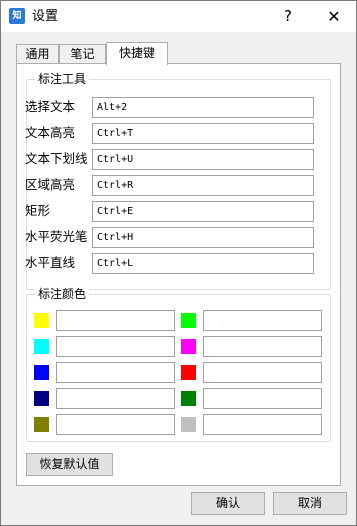 This screenshot has width=357, height=526. I want to click on tab-notes: 笔记, so click(82, 54).